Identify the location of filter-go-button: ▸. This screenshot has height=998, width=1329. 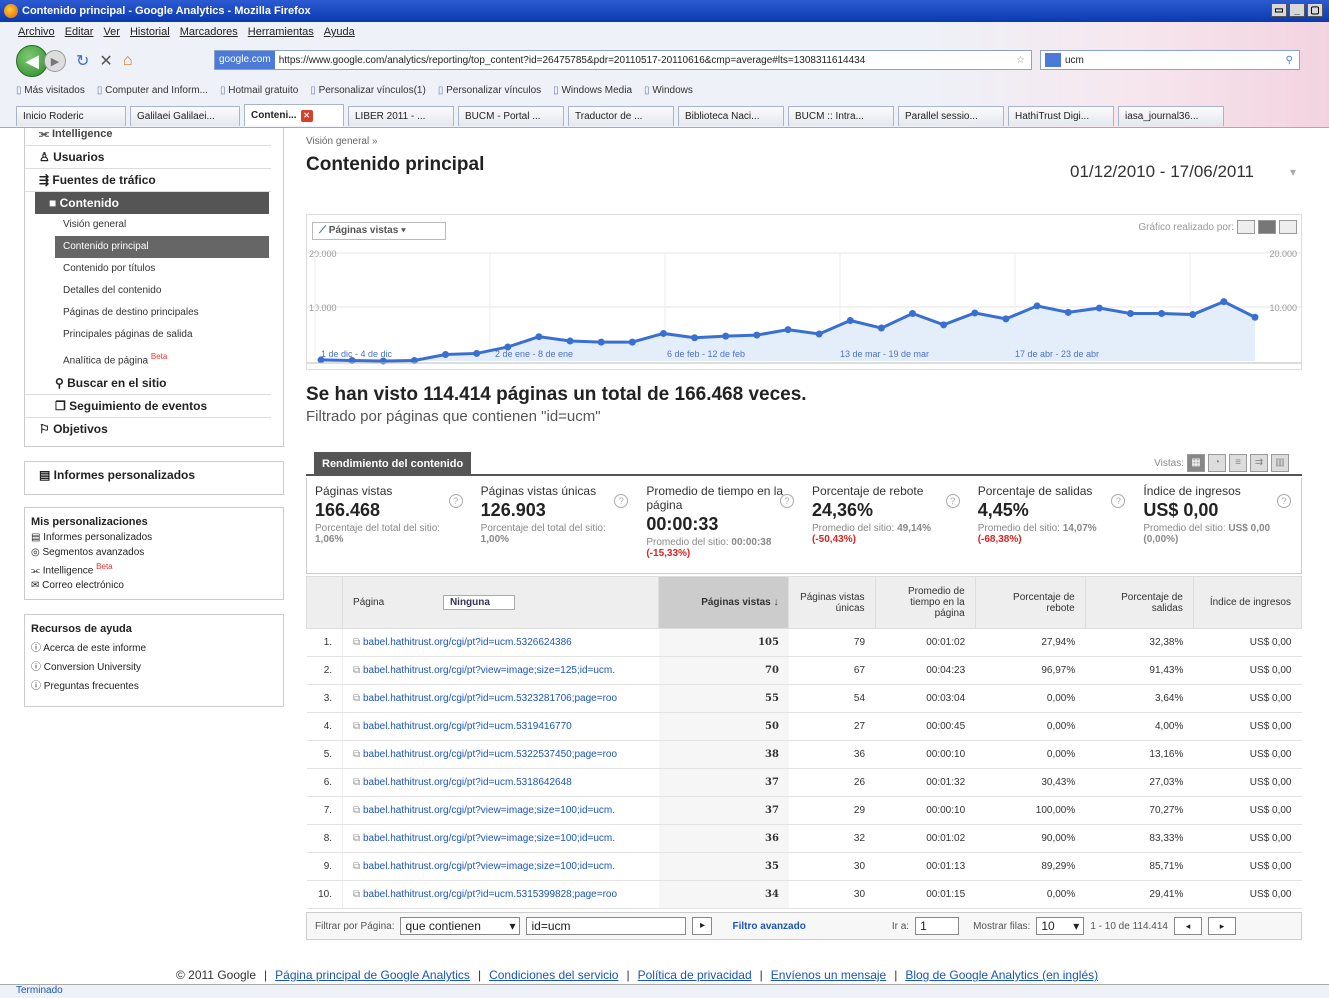
(702, 926).